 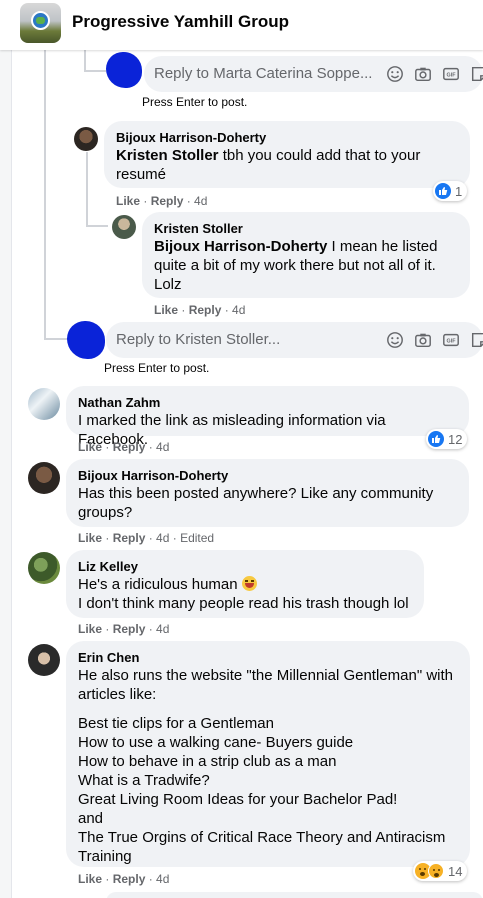 I want to click on article-item: Best tie clips for a Gentleman, so click(x=176, y=723).